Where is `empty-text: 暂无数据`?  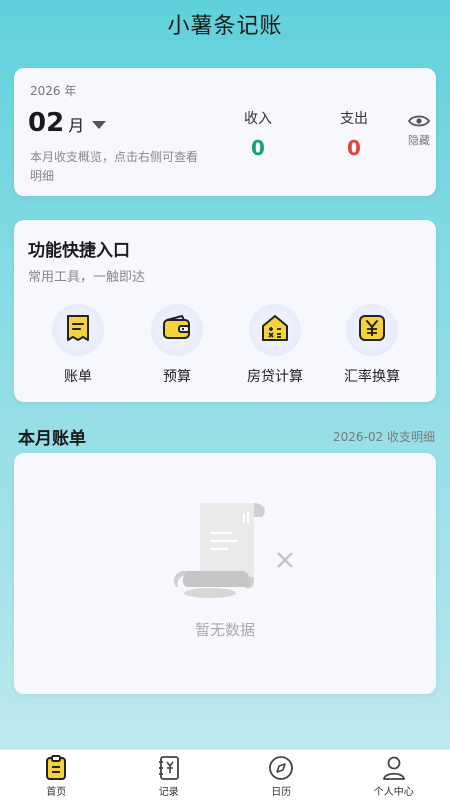
empty-text: 暂无数据 is located at coordinates (224, 630).